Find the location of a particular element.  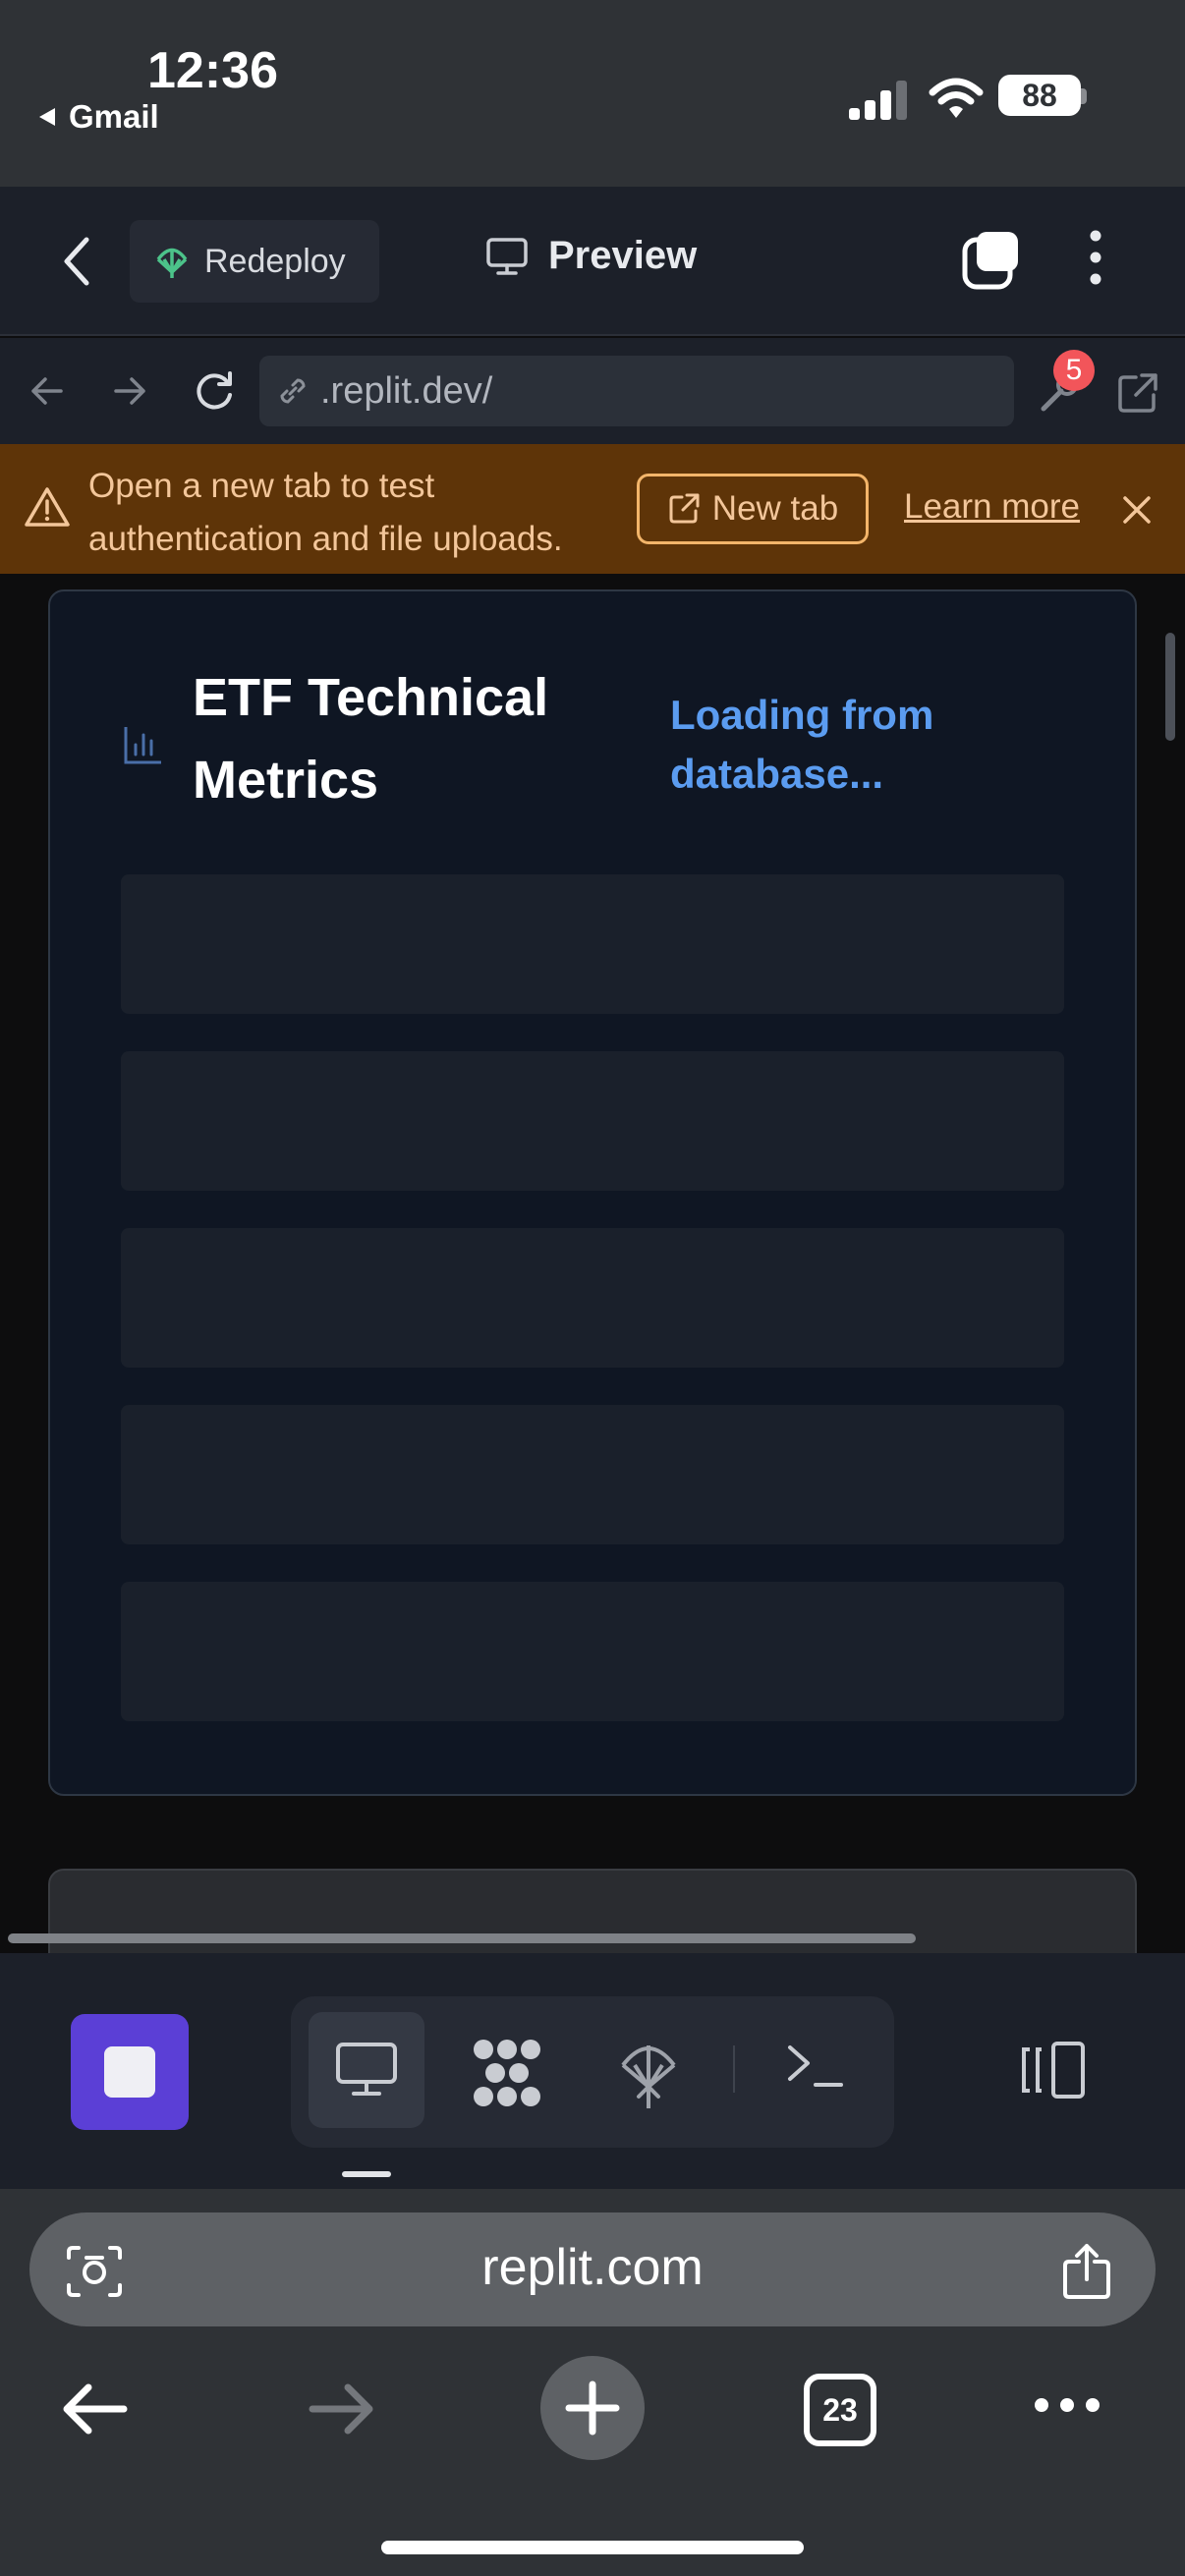

learn-more-link: Learn more is located at coordinates (992, 507).